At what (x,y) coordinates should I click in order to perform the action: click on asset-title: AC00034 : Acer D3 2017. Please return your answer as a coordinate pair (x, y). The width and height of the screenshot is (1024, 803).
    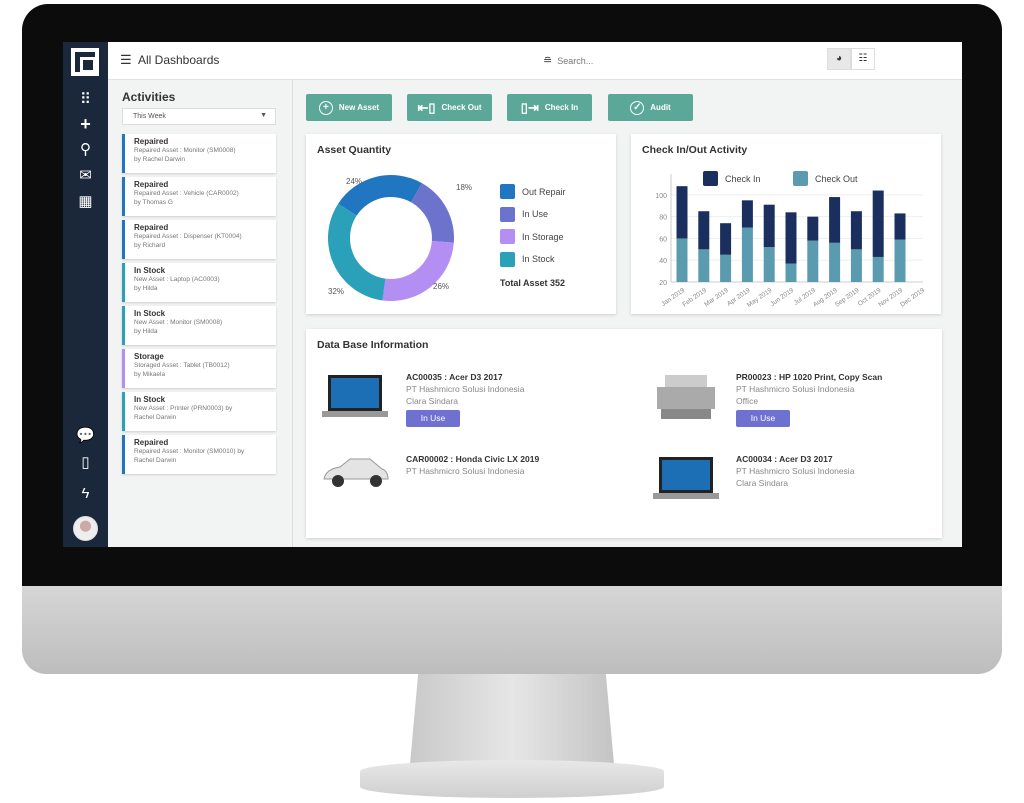
    Looking at the image, I should click on (784, 459).